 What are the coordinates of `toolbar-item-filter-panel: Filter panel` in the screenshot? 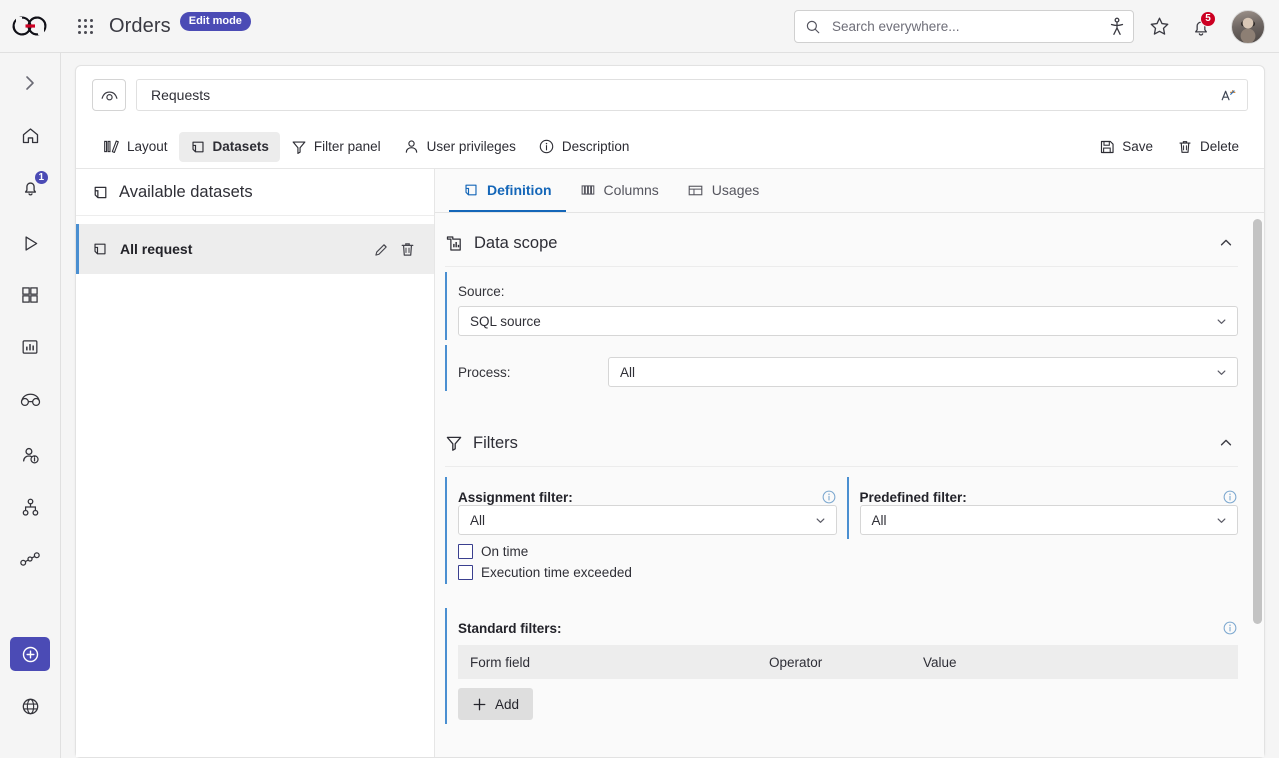 It's located at (336, 147).